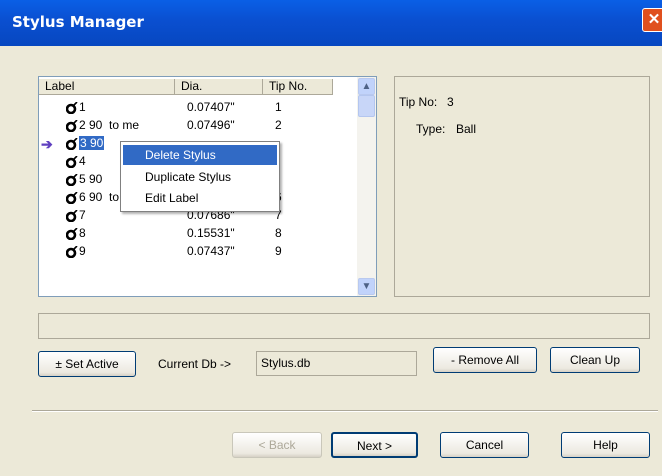 The image size is (662, 476). What do you see at coordinates (277, 445) in the screenshot?
I see `back-button: < Back` at bounding box center [277, 445].